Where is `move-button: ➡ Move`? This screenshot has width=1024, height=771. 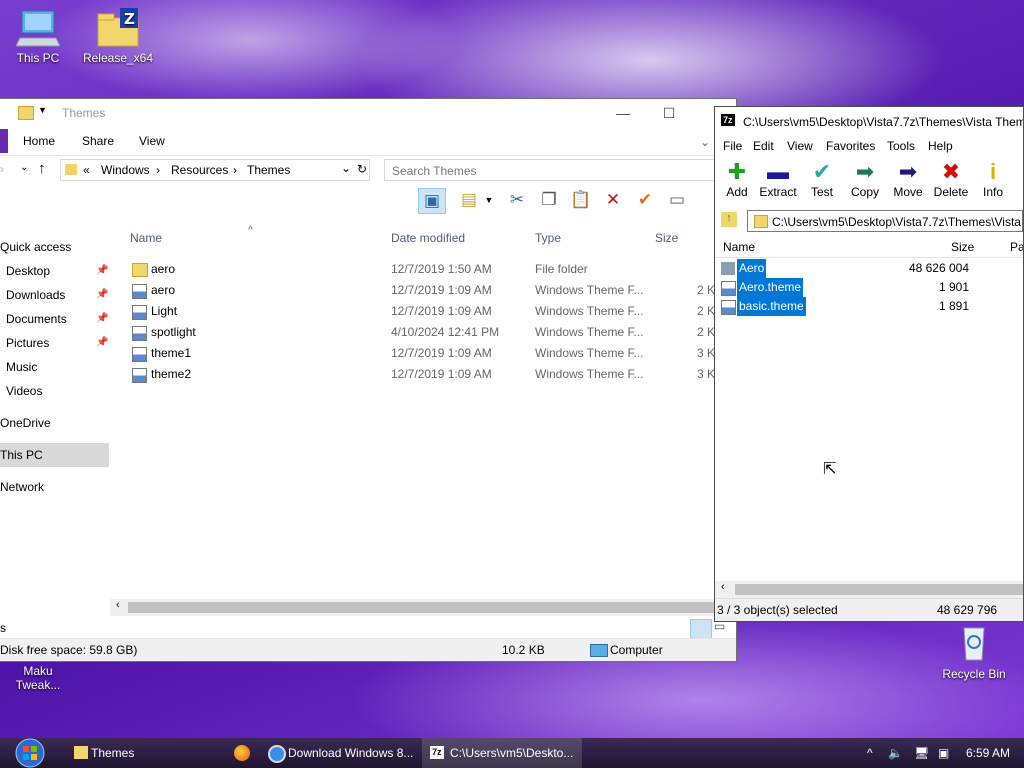
move-button: ➡ Move is located at coordinates (908, 179).